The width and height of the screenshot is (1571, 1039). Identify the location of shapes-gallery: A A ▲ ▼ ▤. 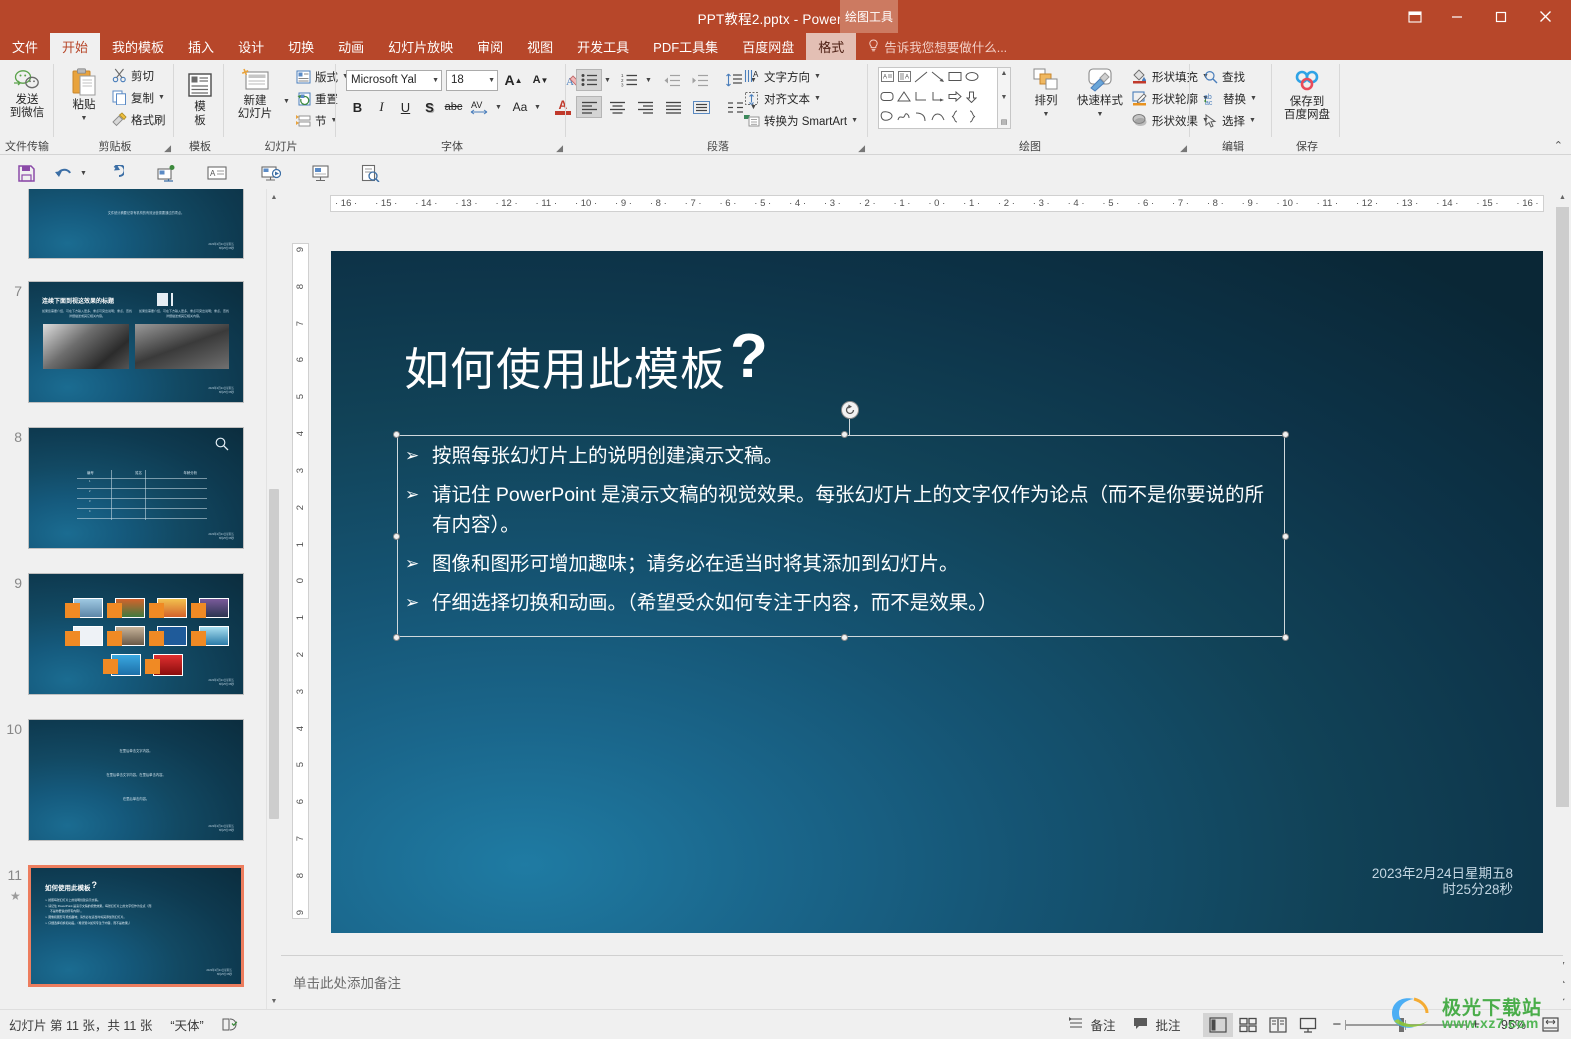
(944, 98).